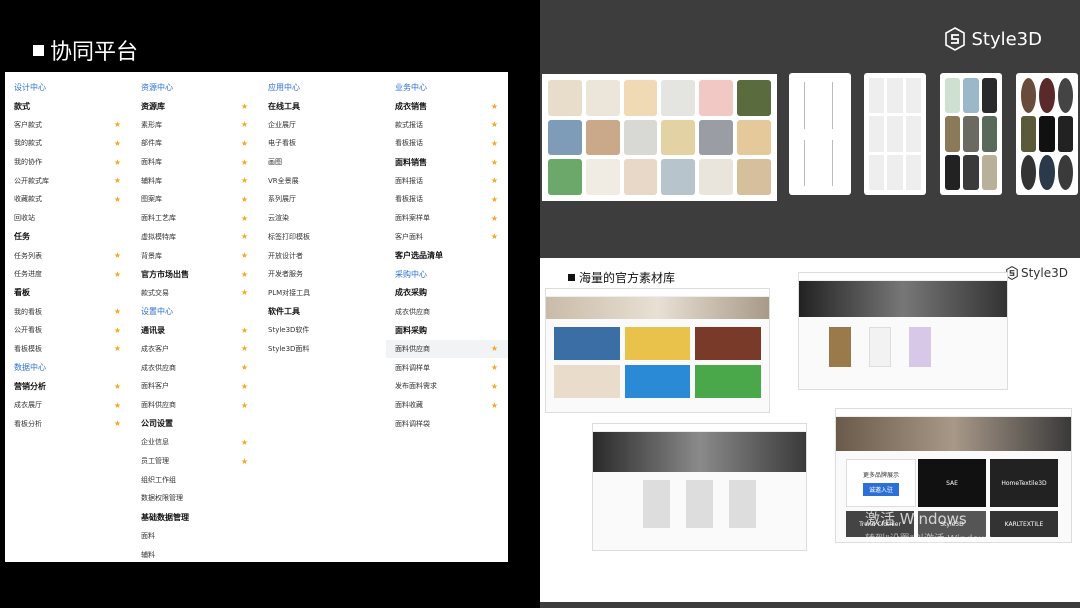 Image resolution: width=1080 pixels, height=608 pixels. Describe the element at coordinates (68, 106) in the screenshot. I see `menu-item: 款式` at that location.